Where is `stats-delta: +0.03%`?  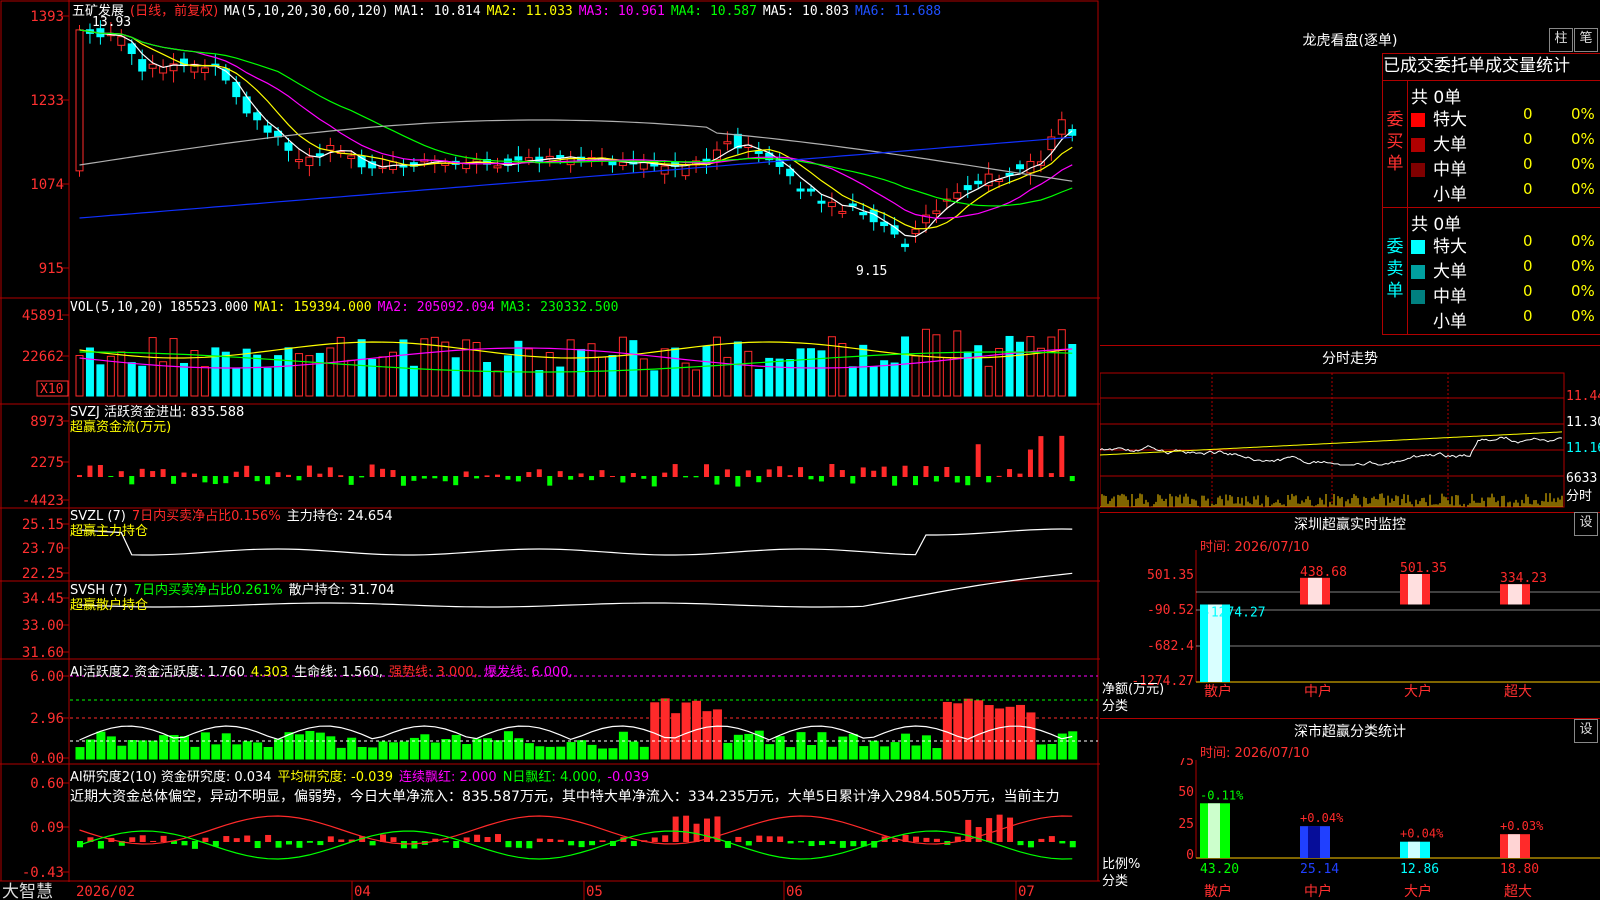
stats-delta: +0.03% is located at coordinates (1522, 826).